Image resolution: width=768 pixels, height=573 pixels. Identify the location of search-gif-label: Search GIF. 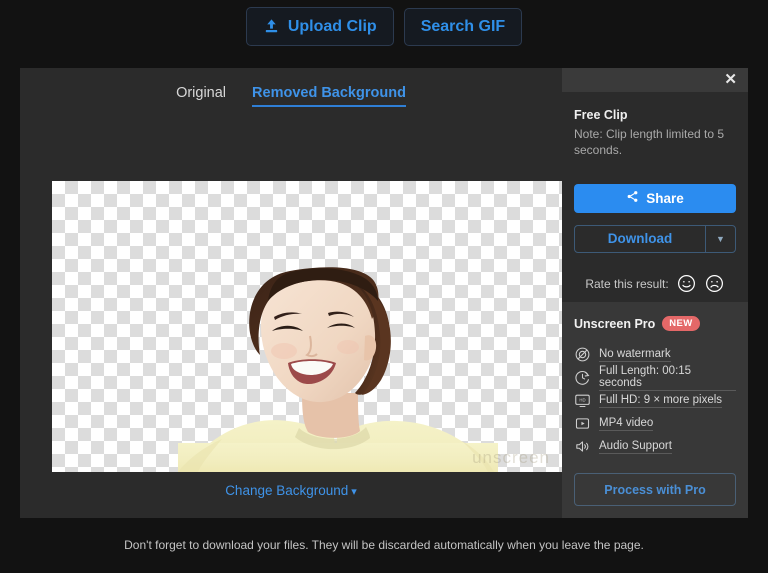
(463, 26).